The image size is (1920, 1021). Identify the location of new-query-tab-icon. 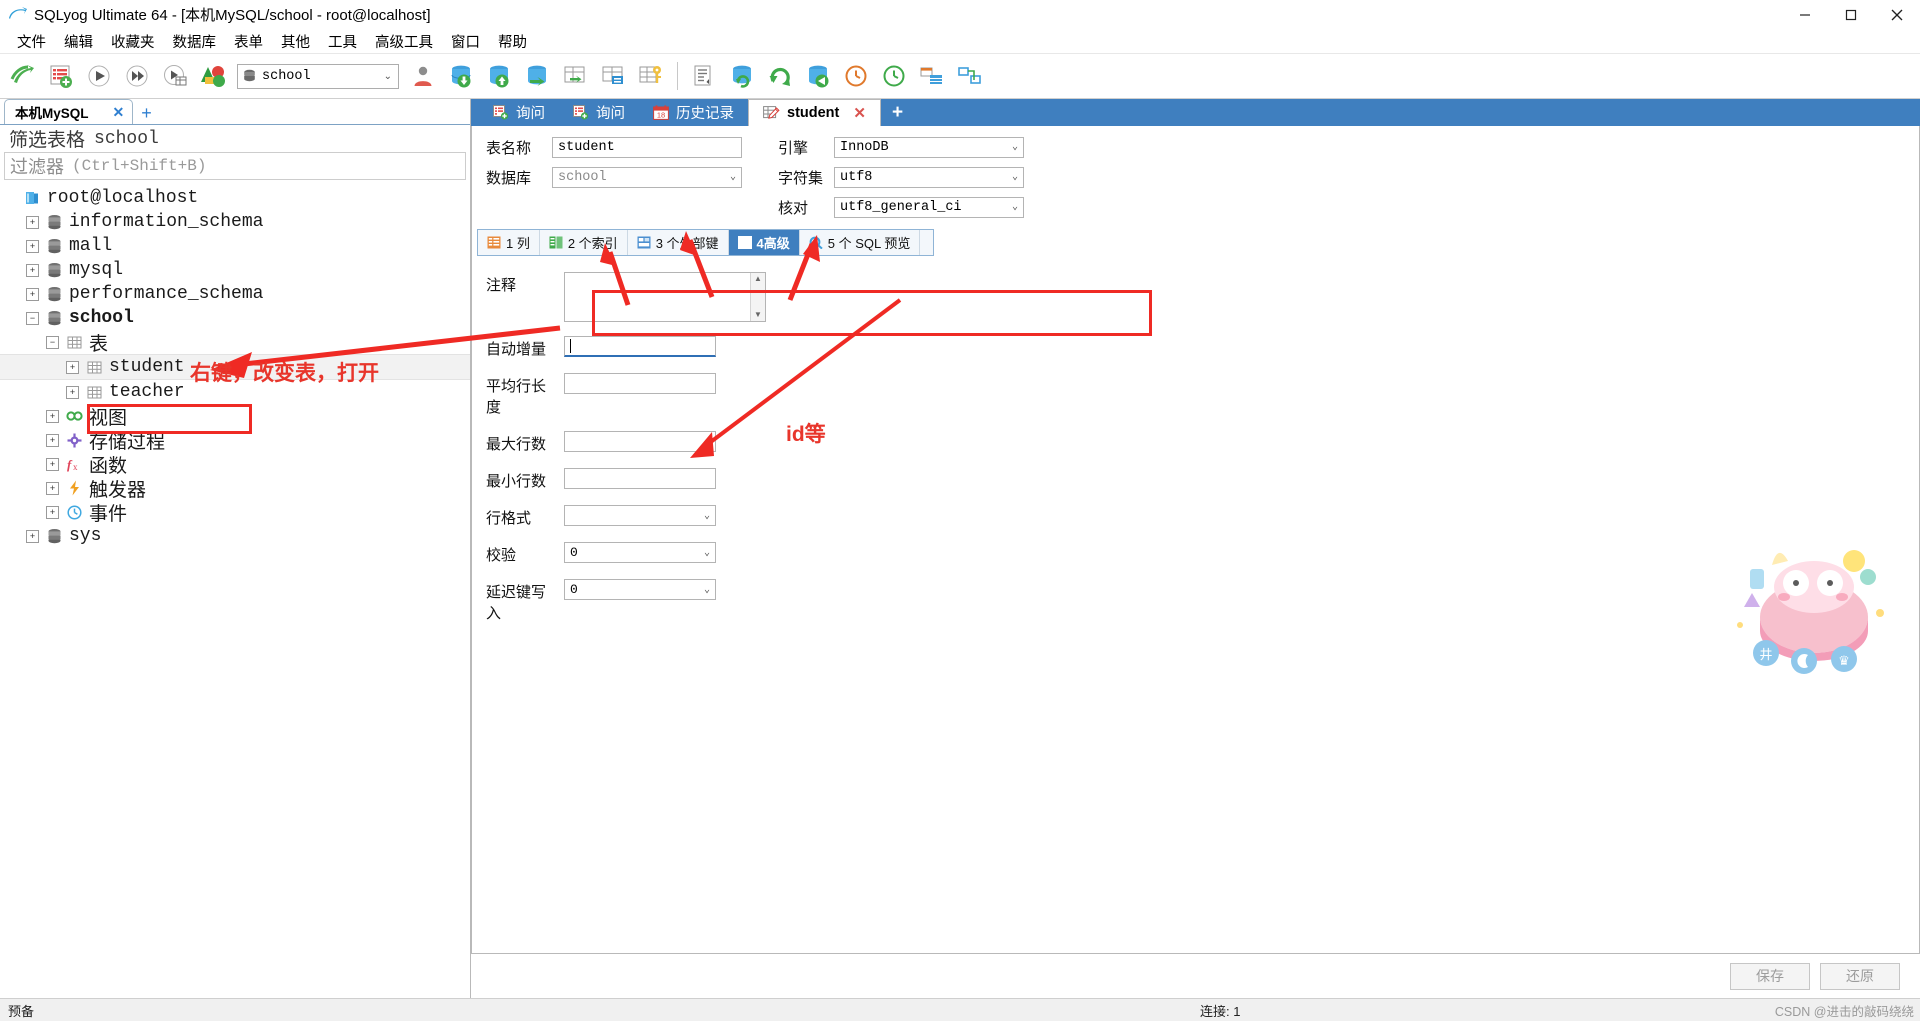
(61, 76).